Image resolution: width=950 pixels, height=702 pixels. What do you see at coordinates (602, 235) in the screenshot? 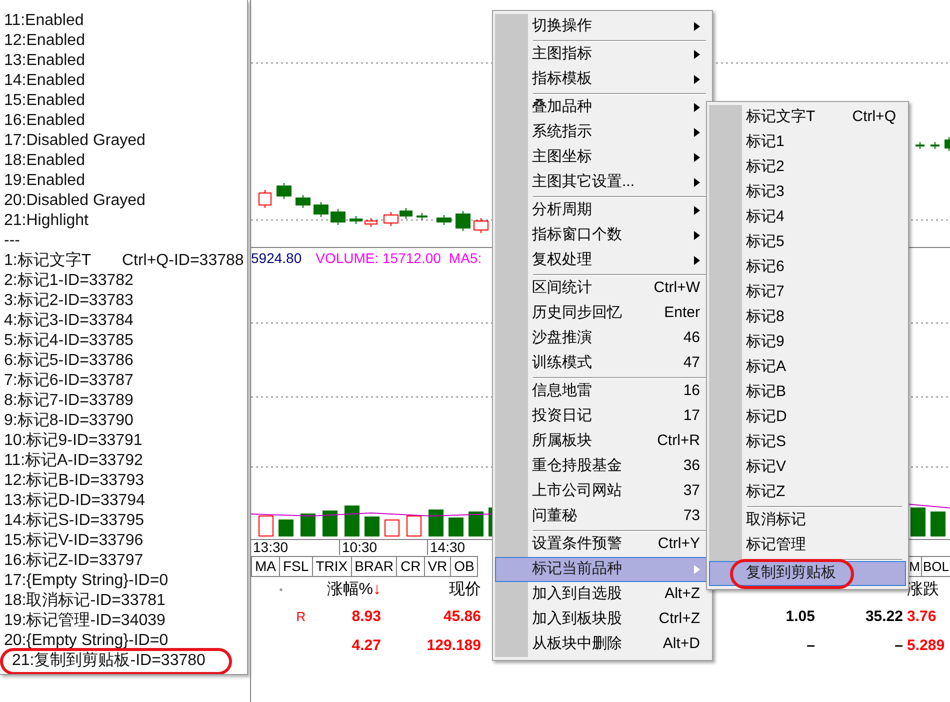
I see `menu-item: 指标窗口个数` at bounding box center [602, 235].